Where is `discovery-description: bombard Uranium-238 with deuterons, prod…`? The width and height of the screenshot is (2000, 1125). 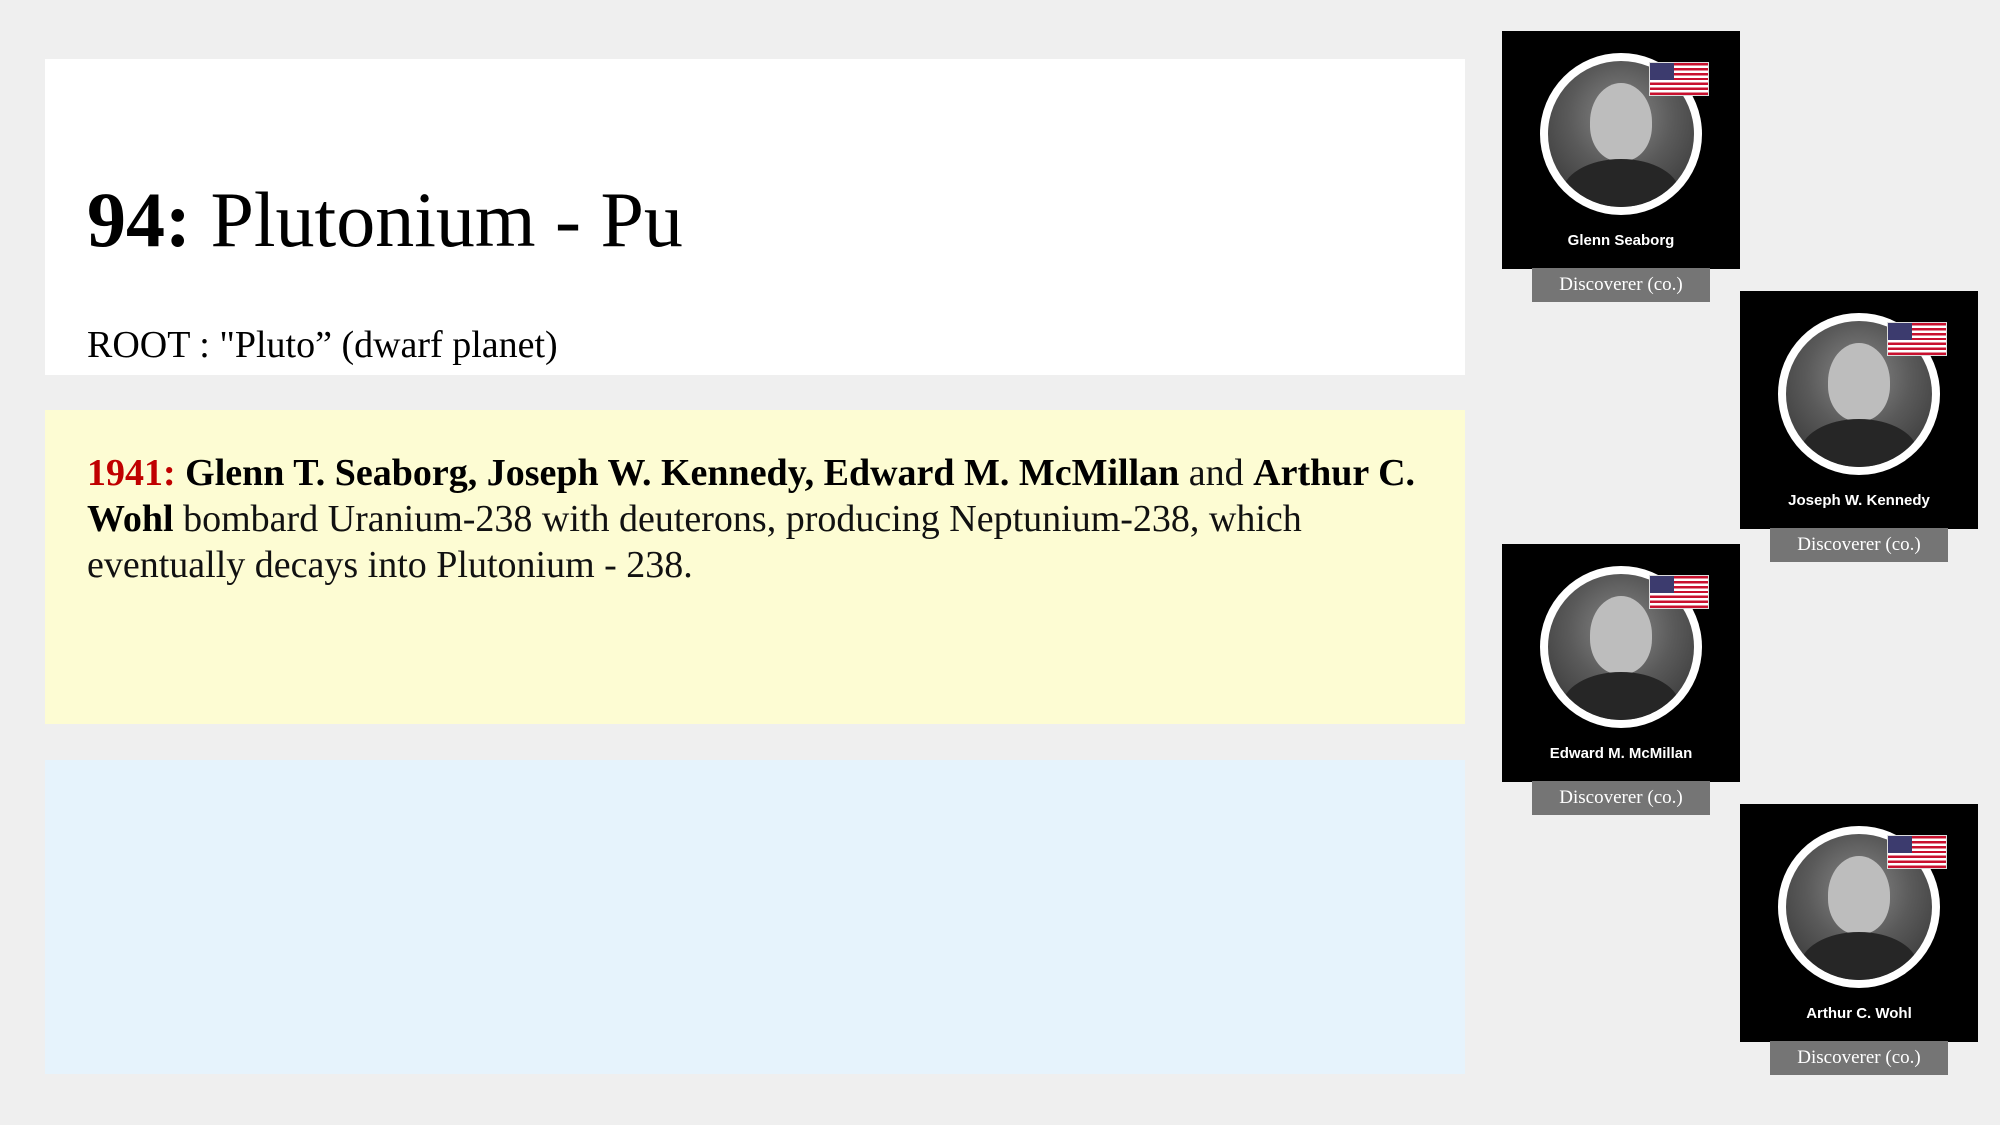
discovery-description: bombard Uranium-238 with deuterons, prod… is located at coordinates (694, 542).